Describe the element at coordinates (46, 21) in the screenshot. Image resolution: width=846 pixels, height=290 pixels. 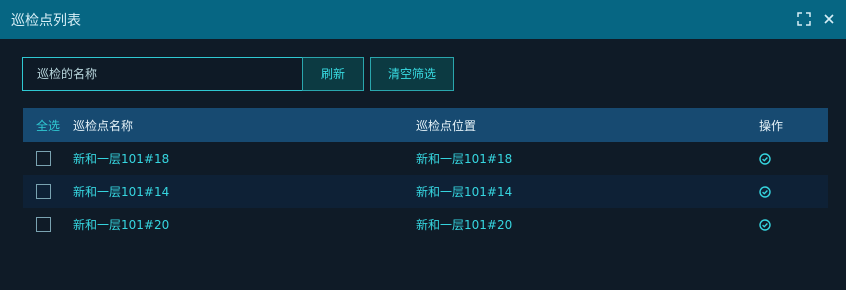
I see `dialog-title: 巡检点列表` at that location.